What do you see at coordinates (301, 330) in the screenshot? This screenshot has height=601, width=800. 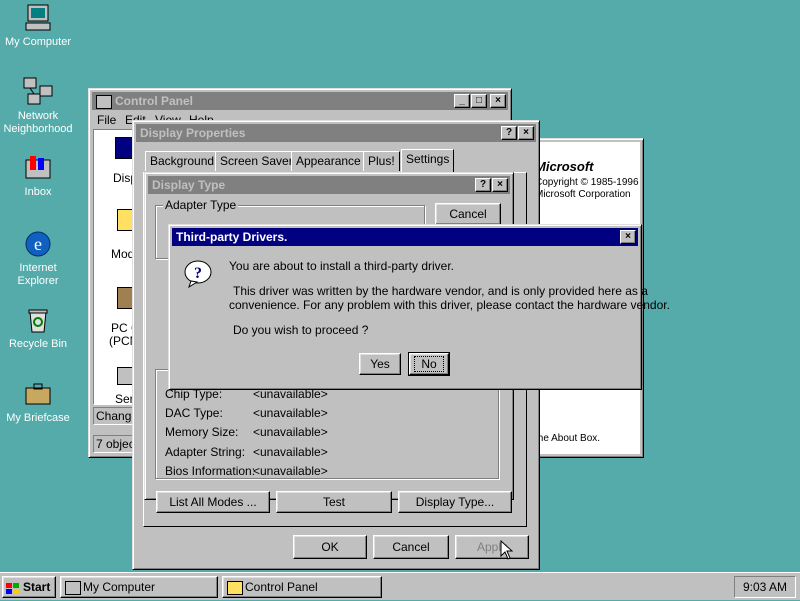 I see `dialog-question: Do you wish to proceed ?` at bounding box center [301, 330].